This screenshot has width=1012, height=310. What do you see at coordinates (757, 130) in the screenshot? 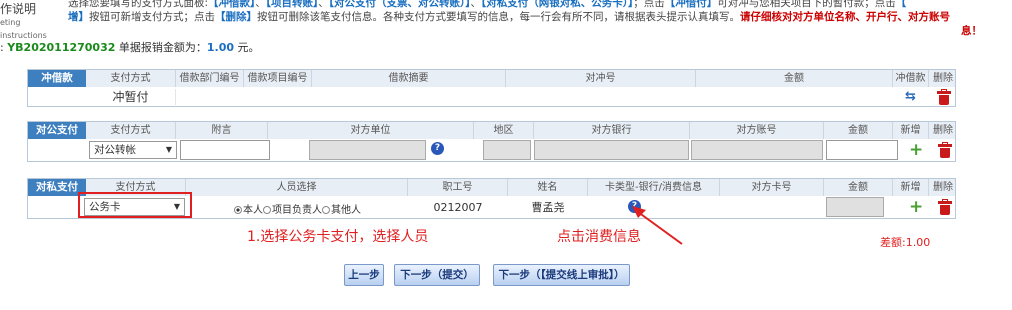
I see `col-payee-account: 对方账号` at bounding box center [757, 130].